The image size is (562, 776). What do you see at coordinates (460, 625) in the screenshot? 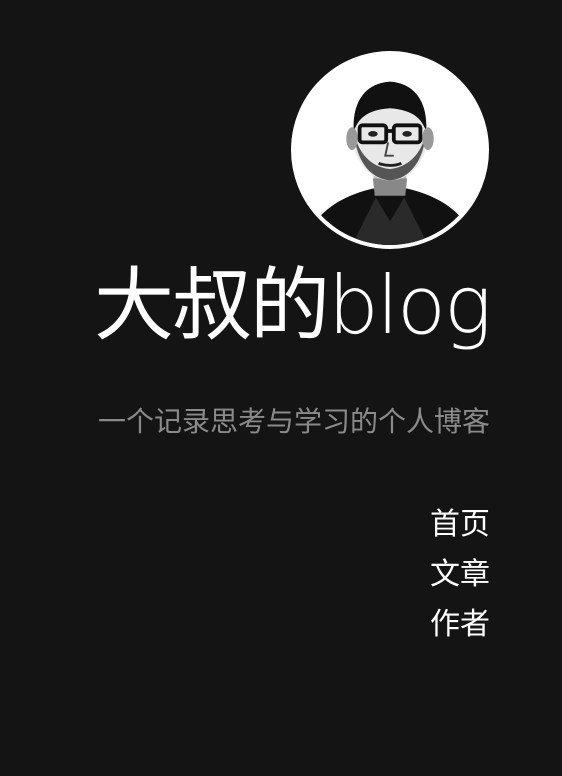
I see `nav-item-author: 作者` at bounding box center [460, 625].